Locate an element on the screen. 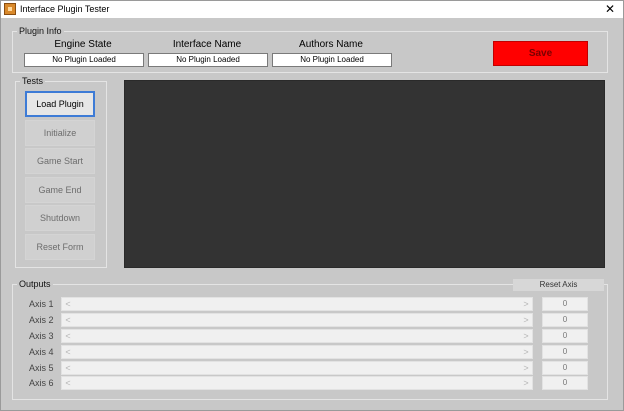  outputs-title: Outputs is located at coordinates (35, 284).